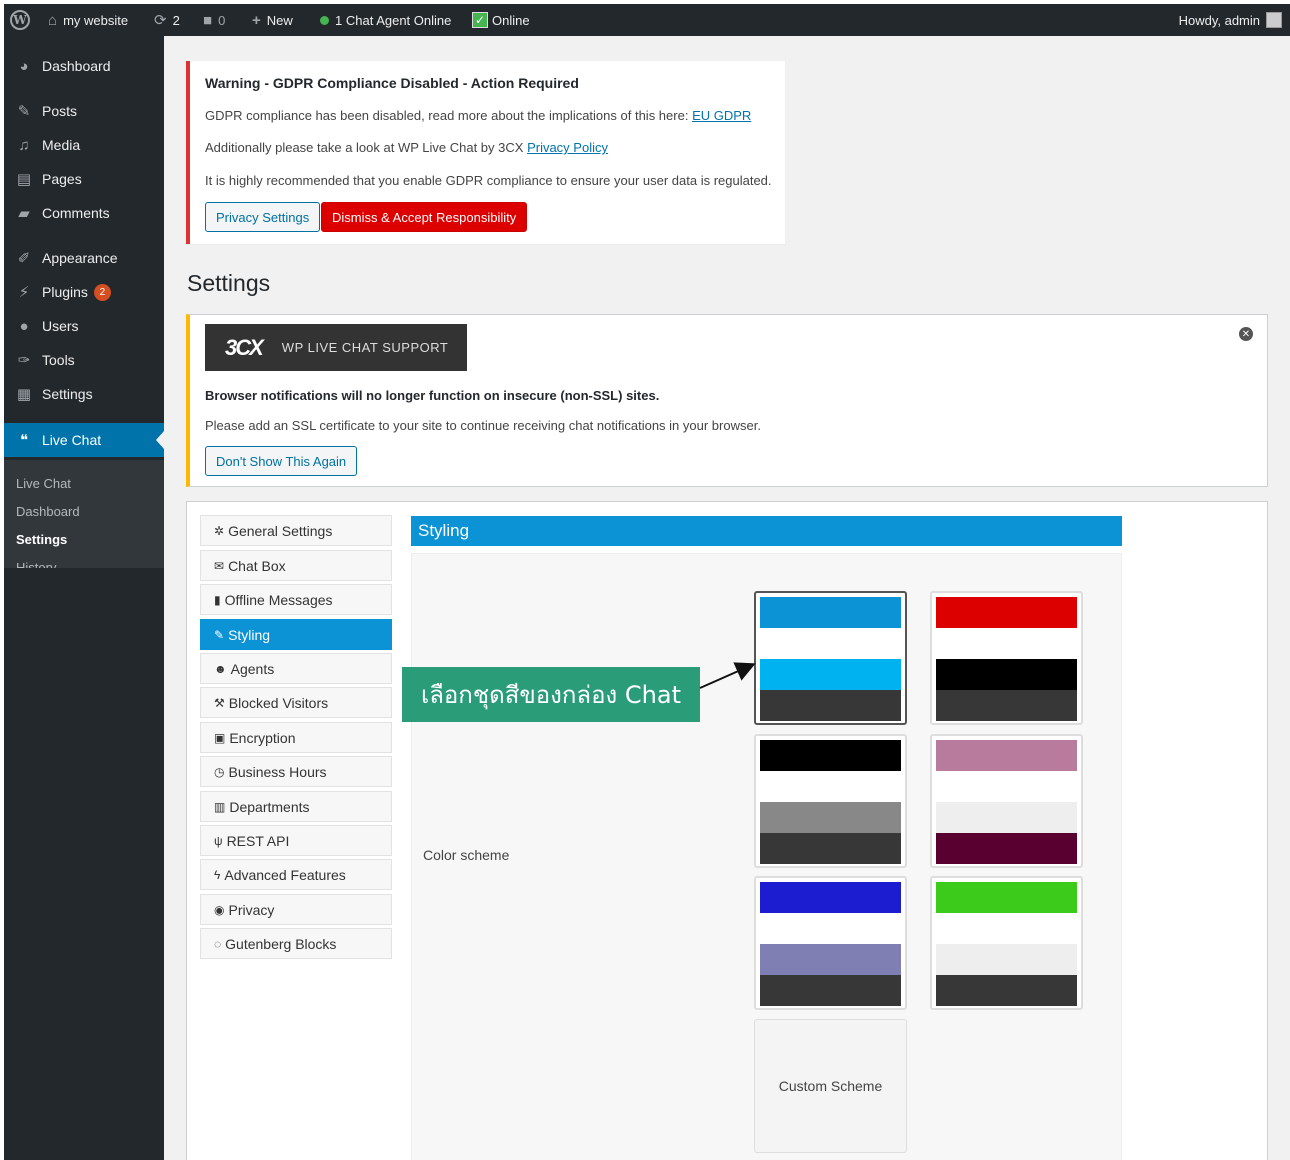 The image size is (1290, 1160). What do you see at coordinates (263, 217) in the screenshot?
I see `privacy-settings-button: Privacy Settings` at bounding box center [263, 217].